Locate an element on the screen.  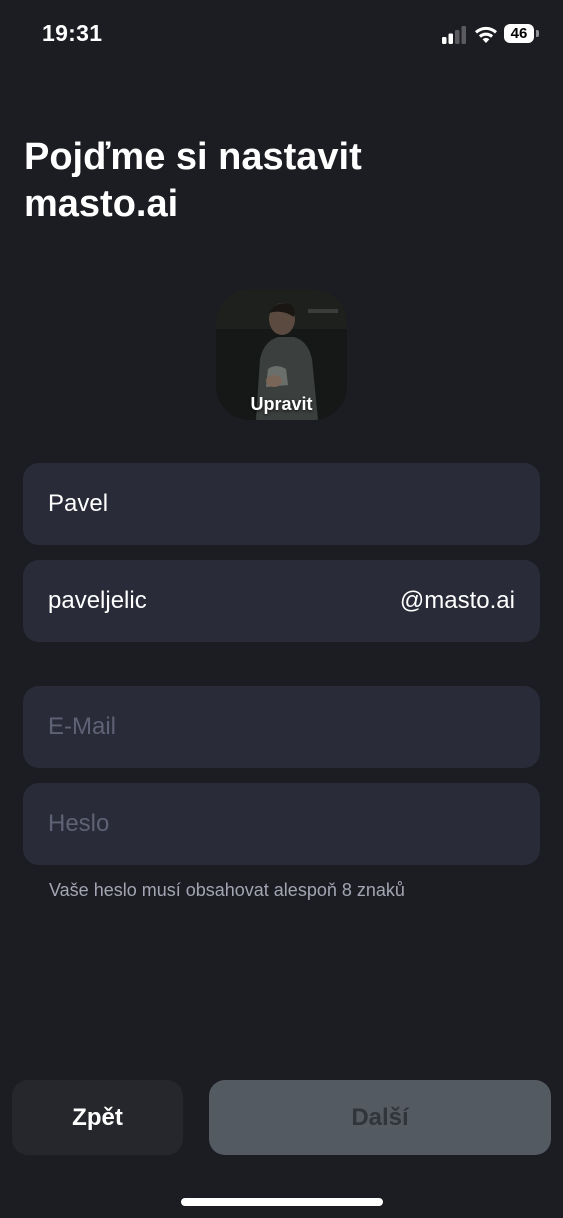
email-input is located at coordinates (218, 727).